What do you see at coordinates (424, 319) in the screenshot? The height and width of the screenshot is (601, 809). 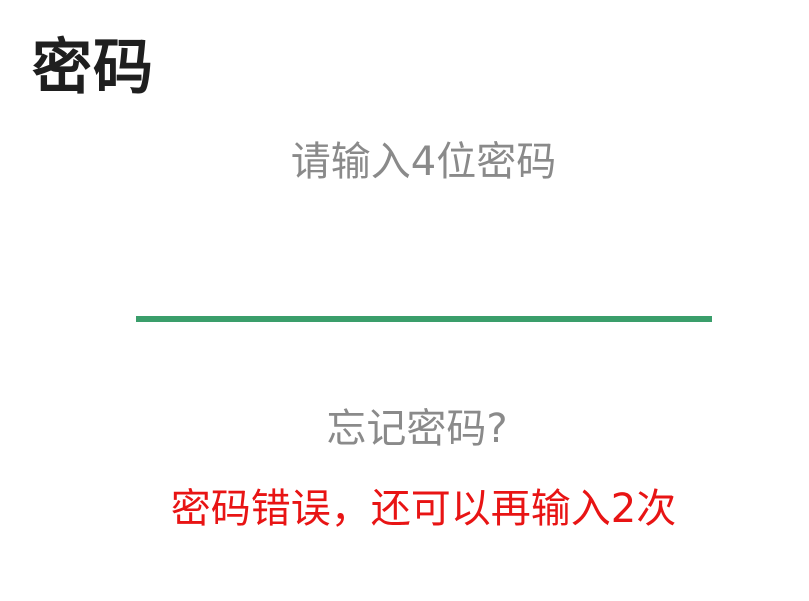 I see `pin-underline` at bounding box center [424, 319].